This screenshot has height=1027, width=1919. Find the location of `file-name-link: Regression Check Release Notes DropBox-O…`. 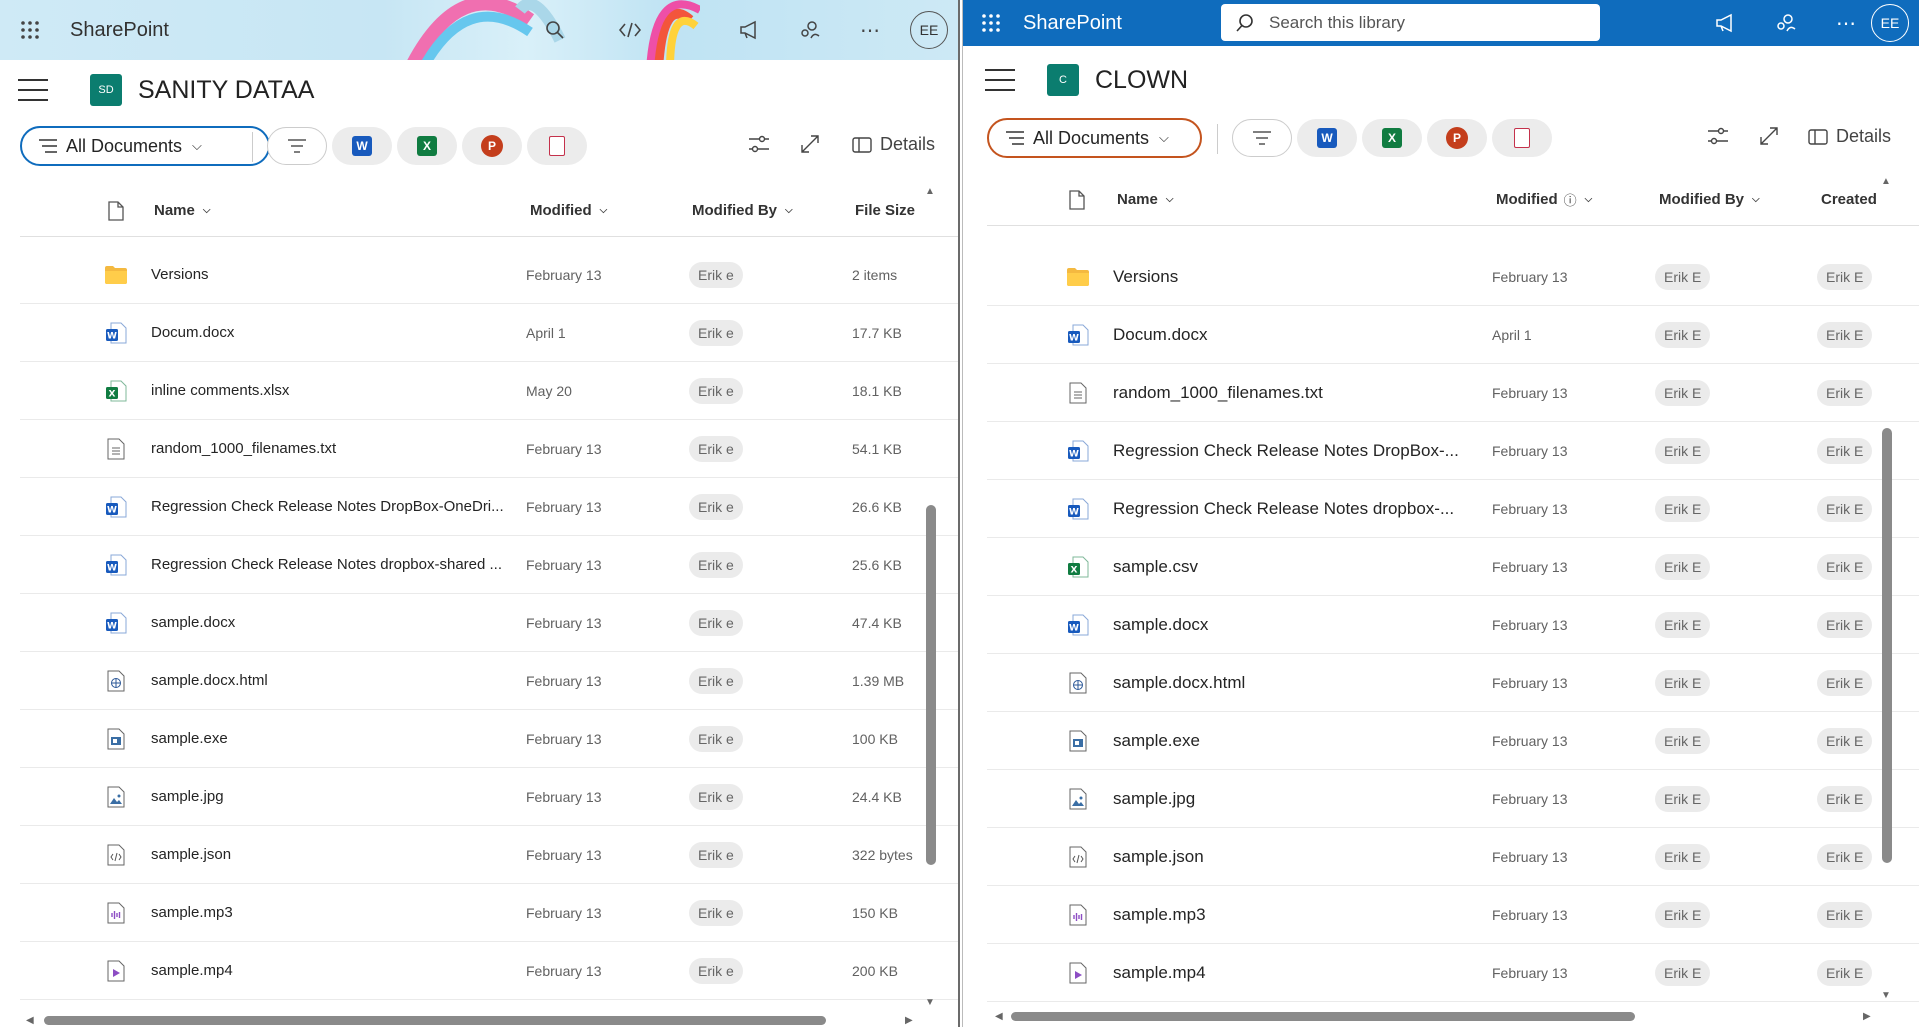

file-name-link: Regression Check Release Notes DropBox-O… is located at coordinates (336, 506).